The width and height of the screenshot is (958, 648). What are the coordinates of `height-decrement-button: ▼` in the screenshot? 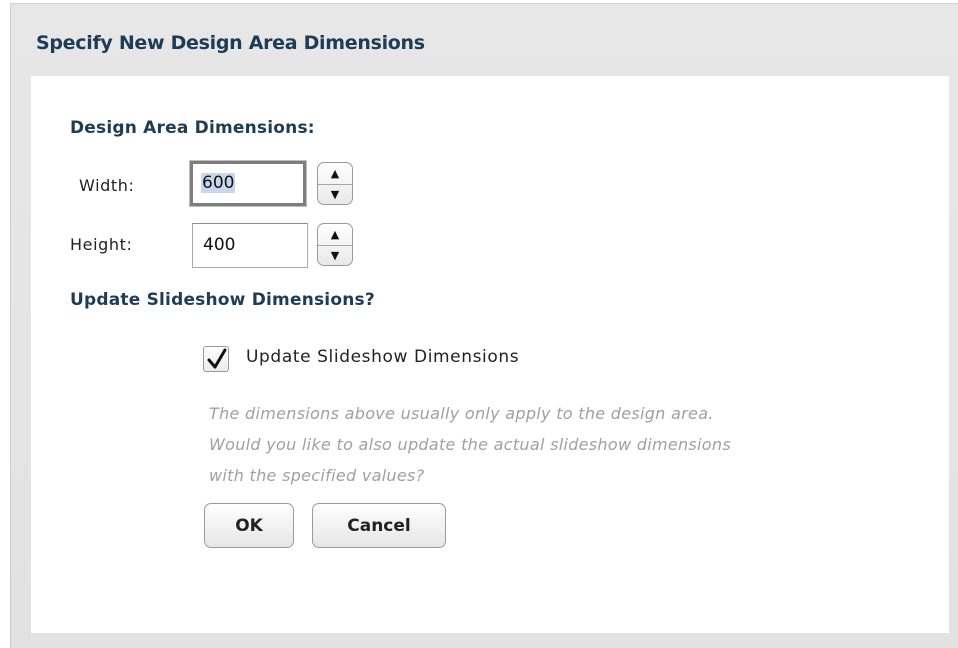 It's located at (335, 256).